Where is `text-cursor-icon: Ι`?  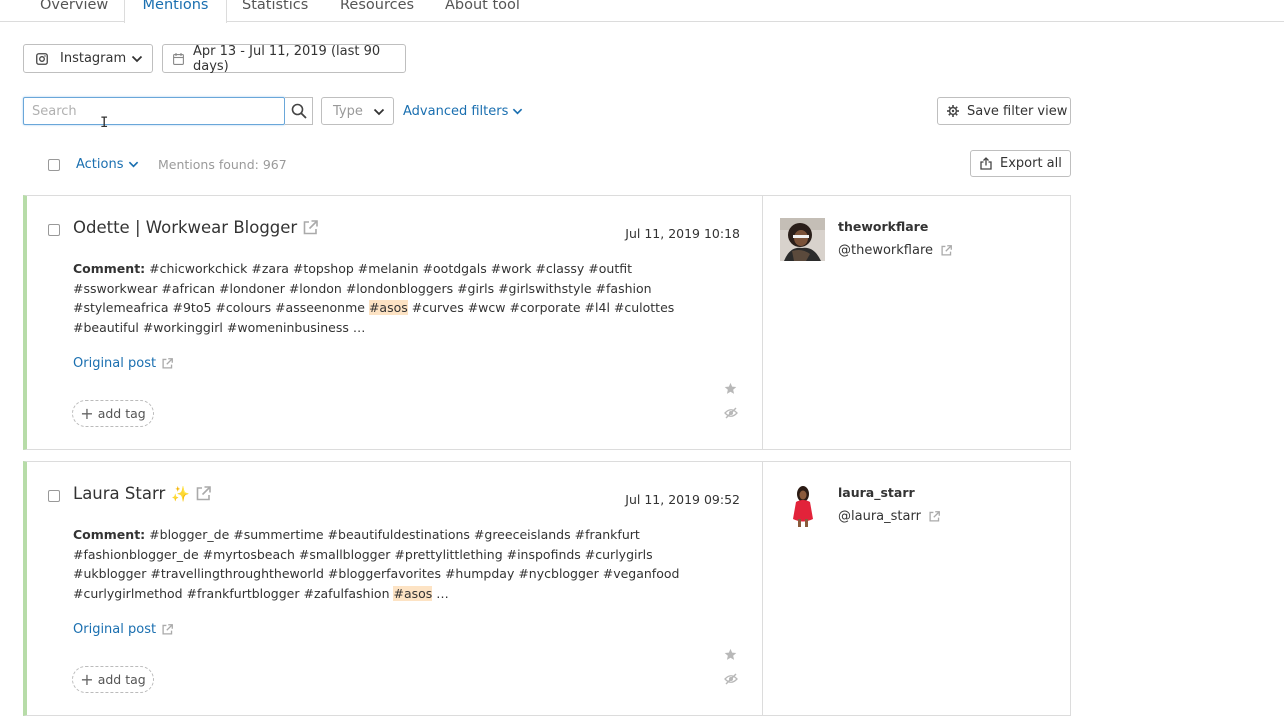 text-cursor-icon: Ι is located at coordinates (104, 123).